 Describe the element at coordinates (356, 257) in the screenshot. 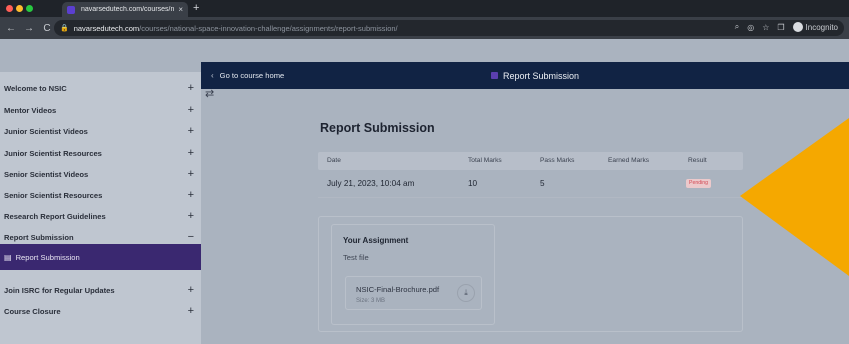

I see `assignment-description: Test file` at that location.